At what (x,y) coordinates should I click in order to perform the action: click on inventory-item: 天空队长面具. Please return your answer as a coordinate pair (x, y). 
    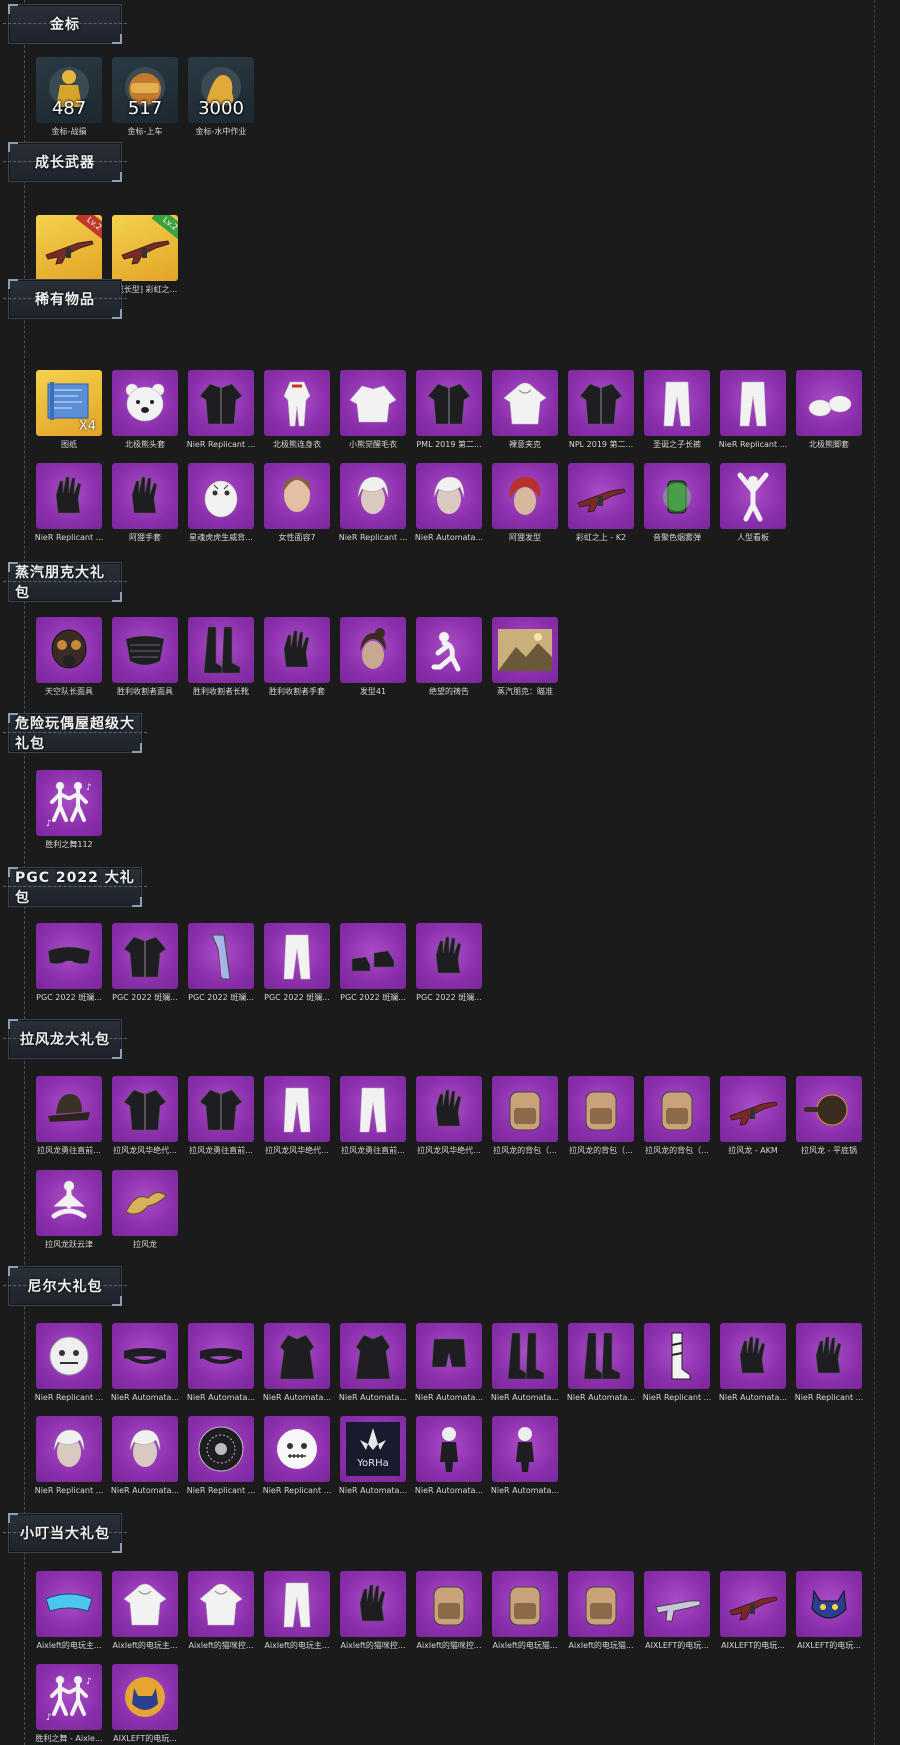
    Looking at the image, I should click on (69, 657).